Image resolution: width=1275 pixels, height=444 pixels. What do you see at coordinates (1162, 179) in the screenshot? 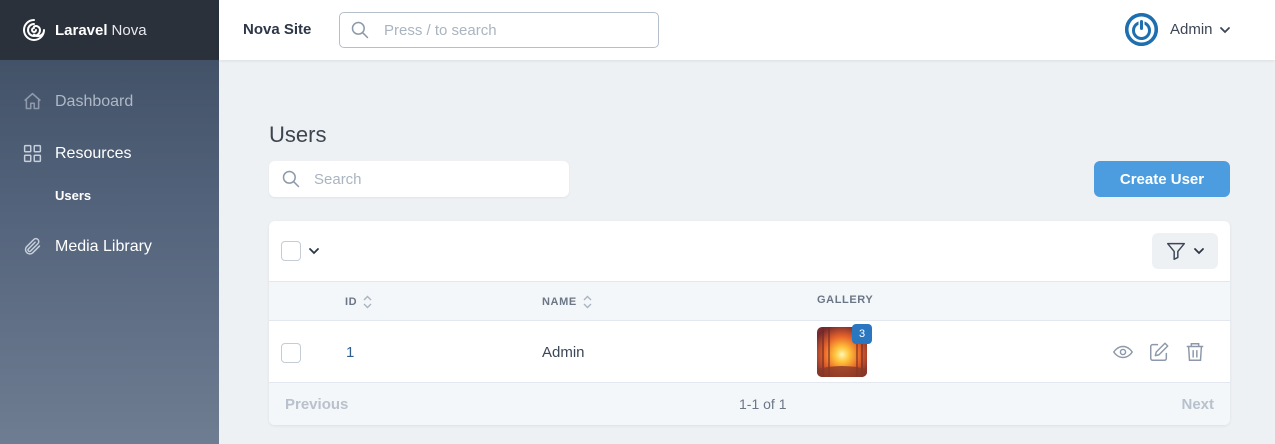
I see `create-user-button: Create User` at bounding box center [1162, 179].